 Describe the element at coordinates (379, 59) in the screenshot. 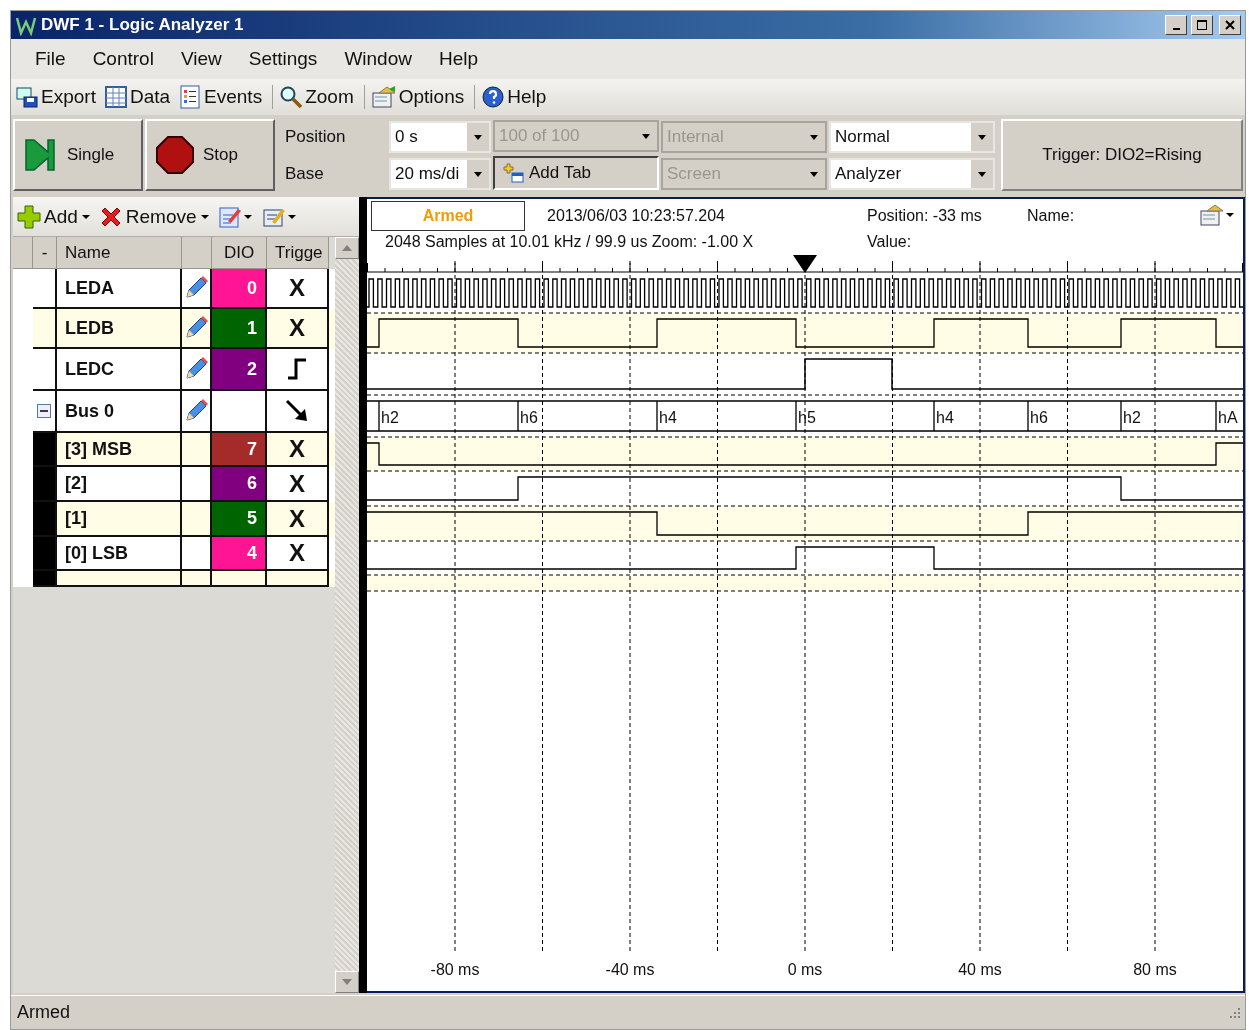

I see `menu-item: Window` at that location.